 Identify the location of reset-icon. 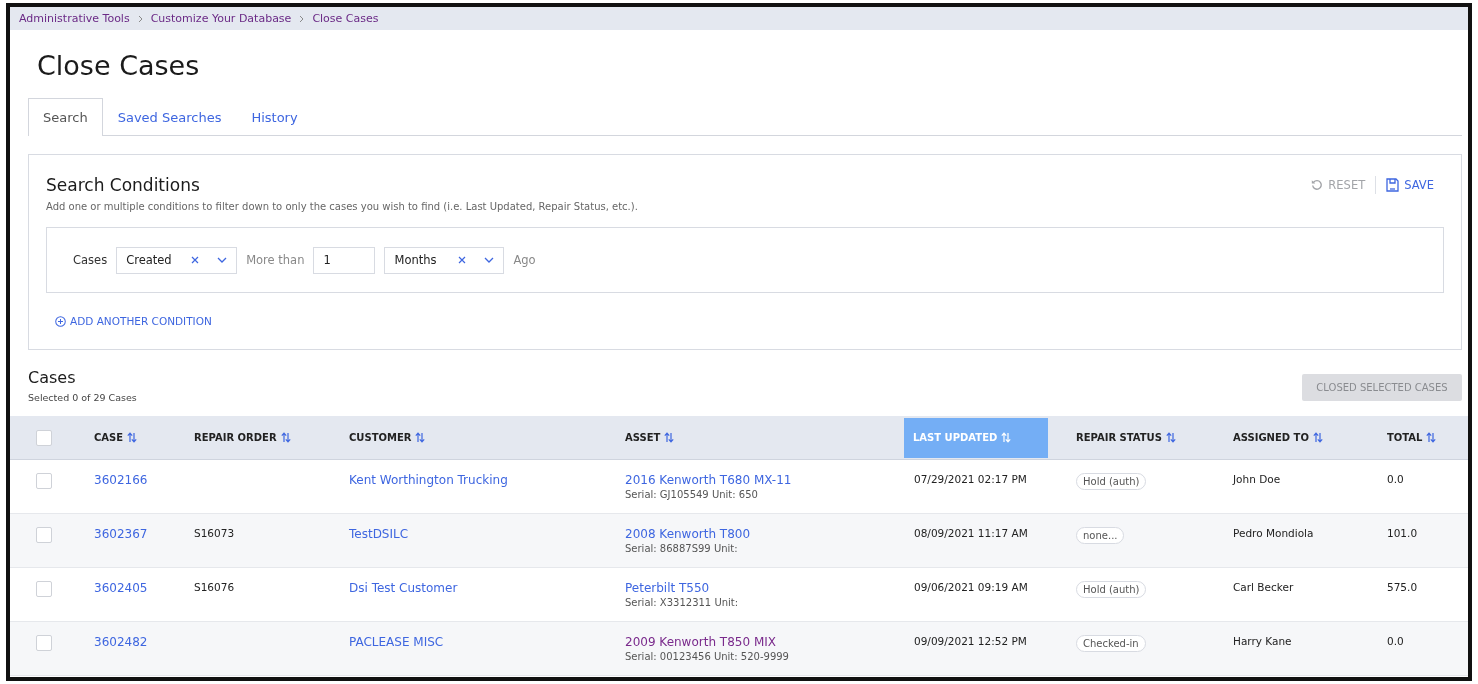
(1317, 185).